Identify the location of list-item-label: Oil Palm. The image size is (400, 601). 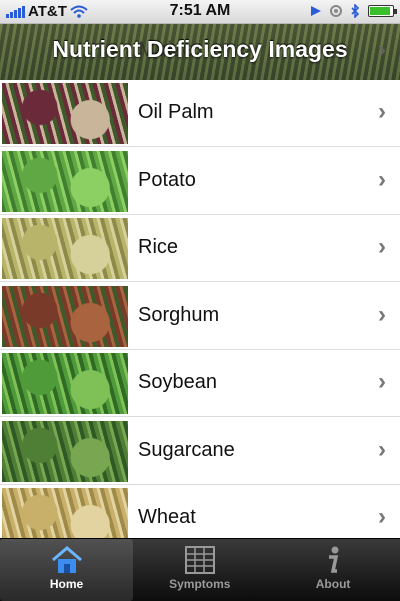
(176, 112).